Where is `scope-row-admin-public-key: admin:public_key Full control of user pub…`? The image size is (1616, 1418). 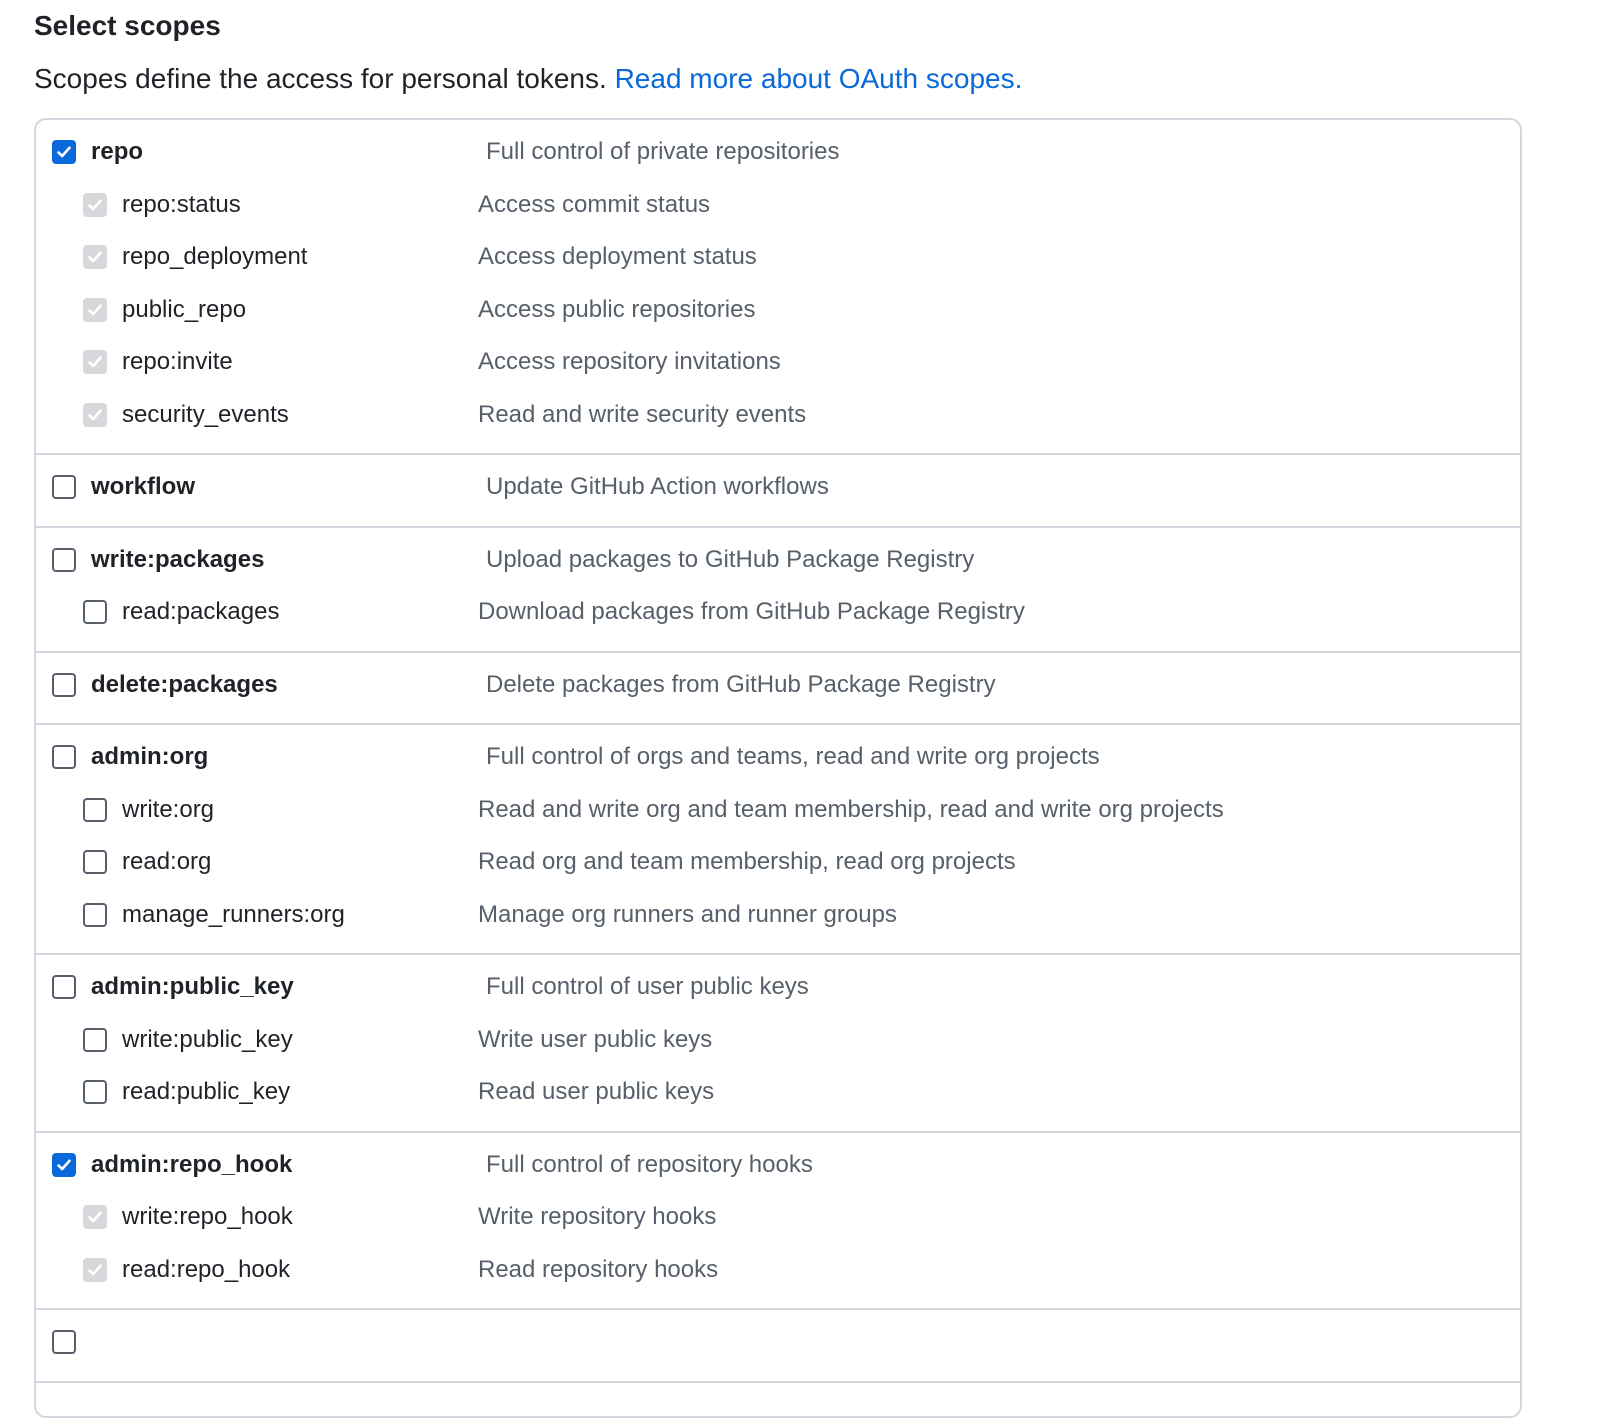 scope-row-admin-public-key: admin:public_key Full control of user pub… is located at coordinates (778, 991).